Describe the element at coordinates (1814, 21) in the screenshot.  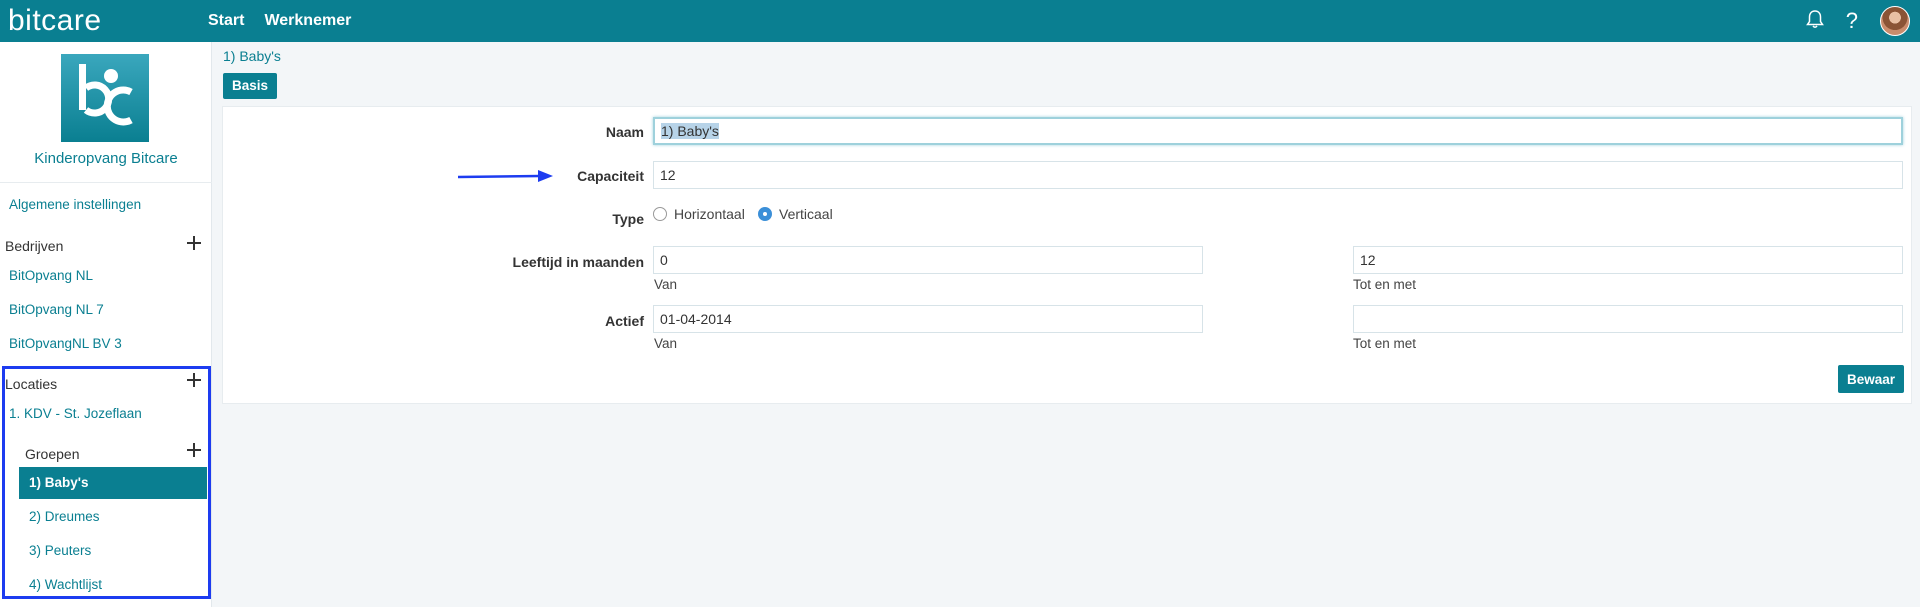
I see `bell-icon` at that location.